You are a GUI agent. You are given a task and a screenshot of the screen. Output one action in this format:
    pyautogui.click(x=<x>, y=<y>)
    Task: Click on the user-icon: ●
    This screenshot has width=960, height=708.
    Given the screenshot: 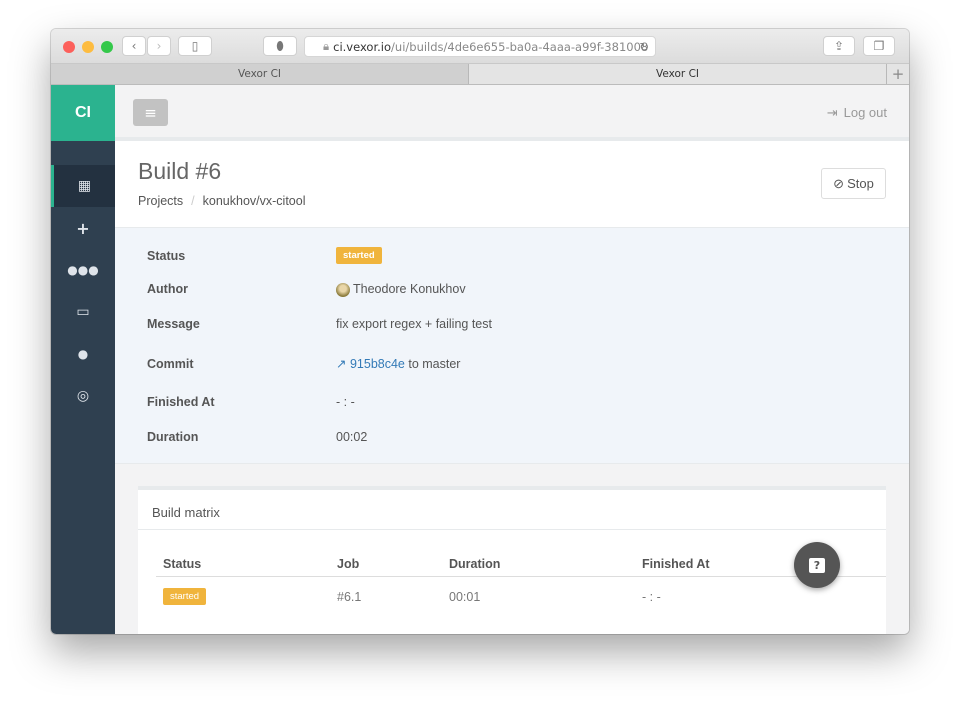 What is the action you would take?
    pyautogui.click(x=83, y=354)
    